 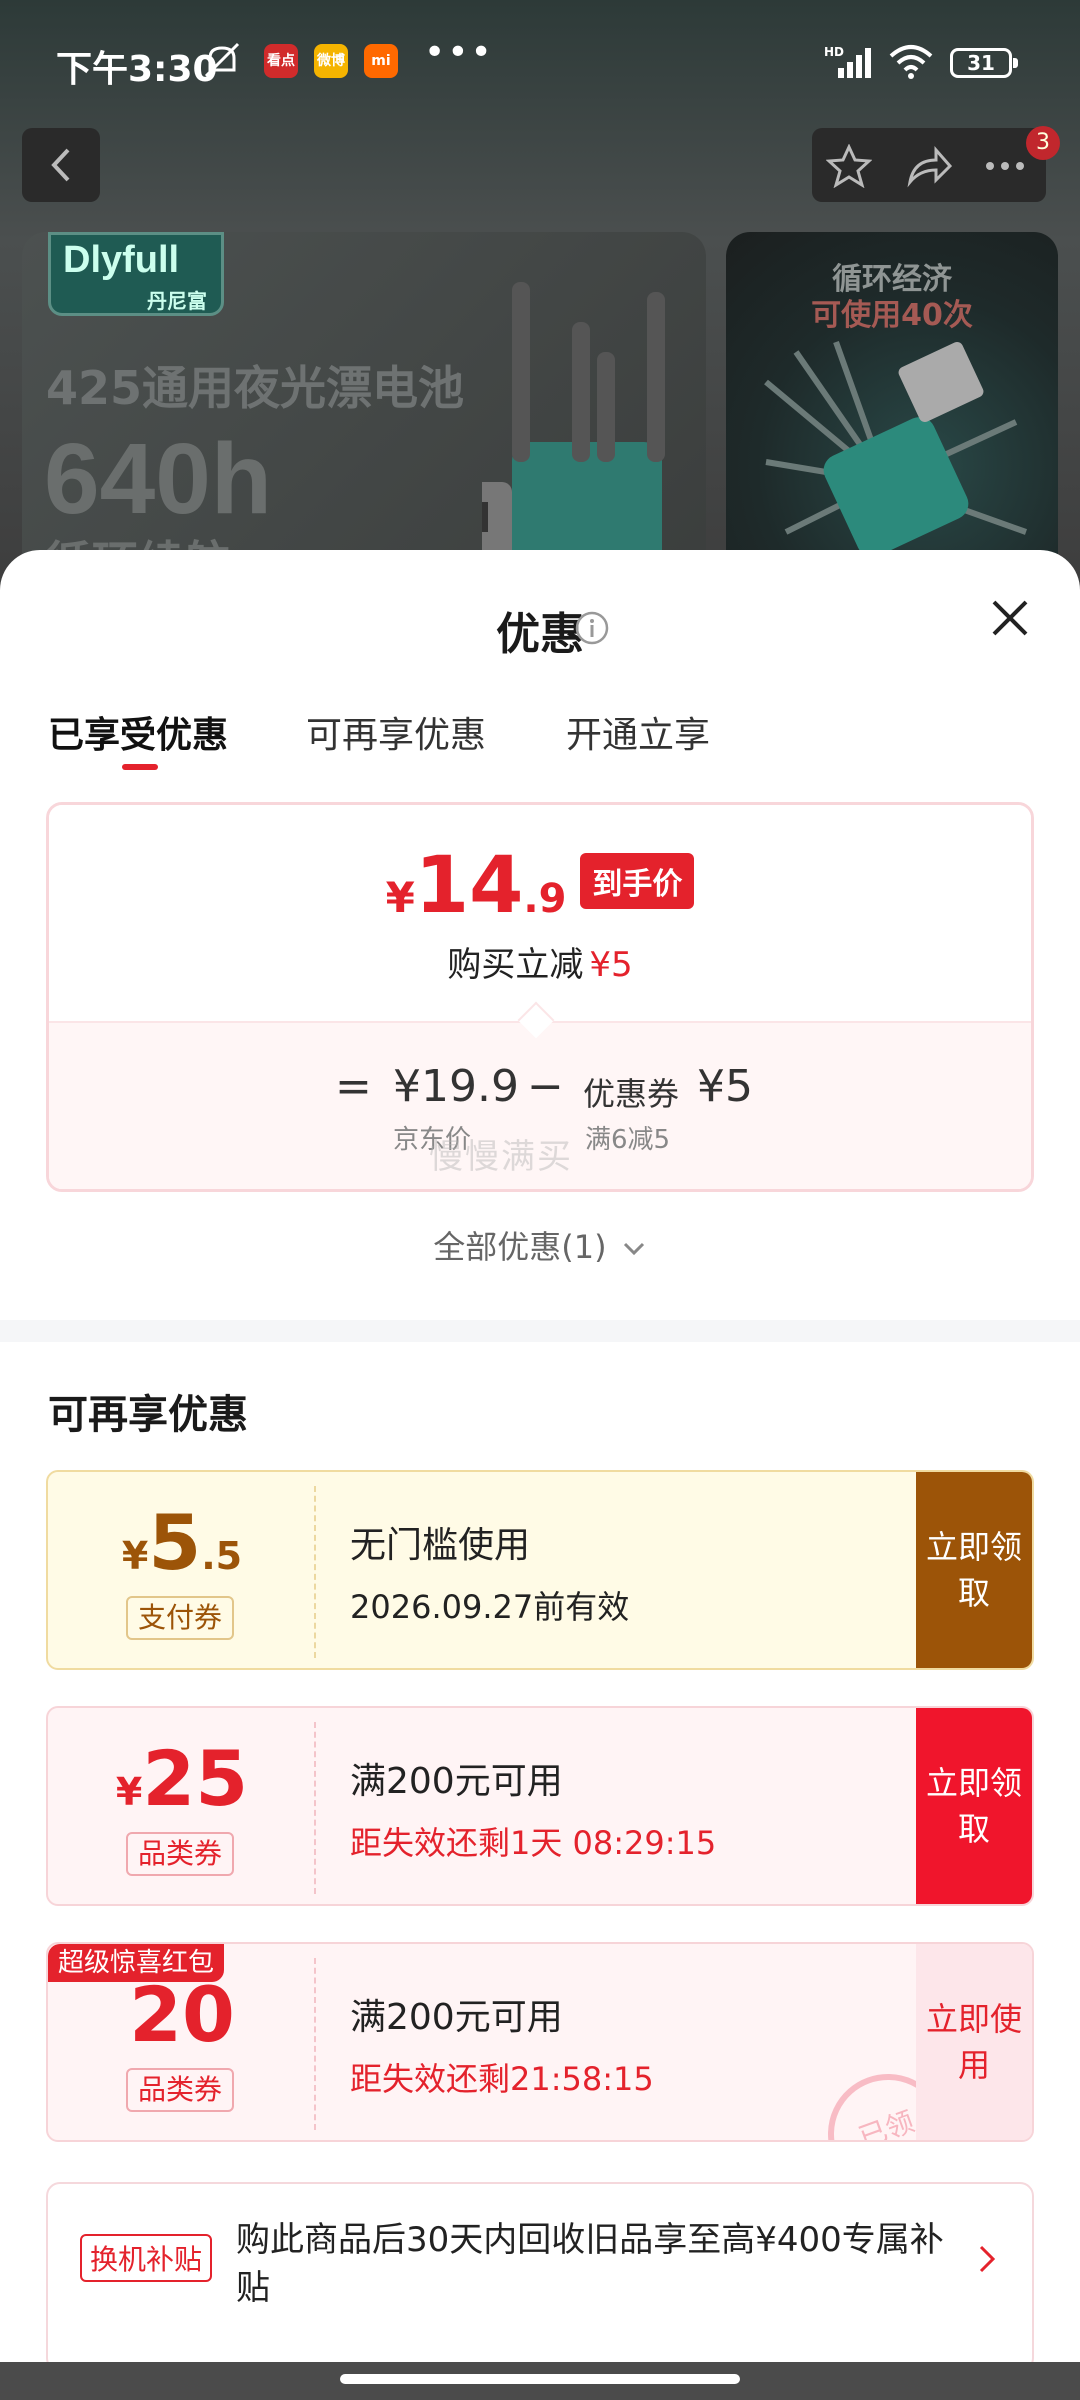 What do you see at coordinates (540, 1331) in the screenshot?
I see `section-divider` at bounding box center [540, 1331].